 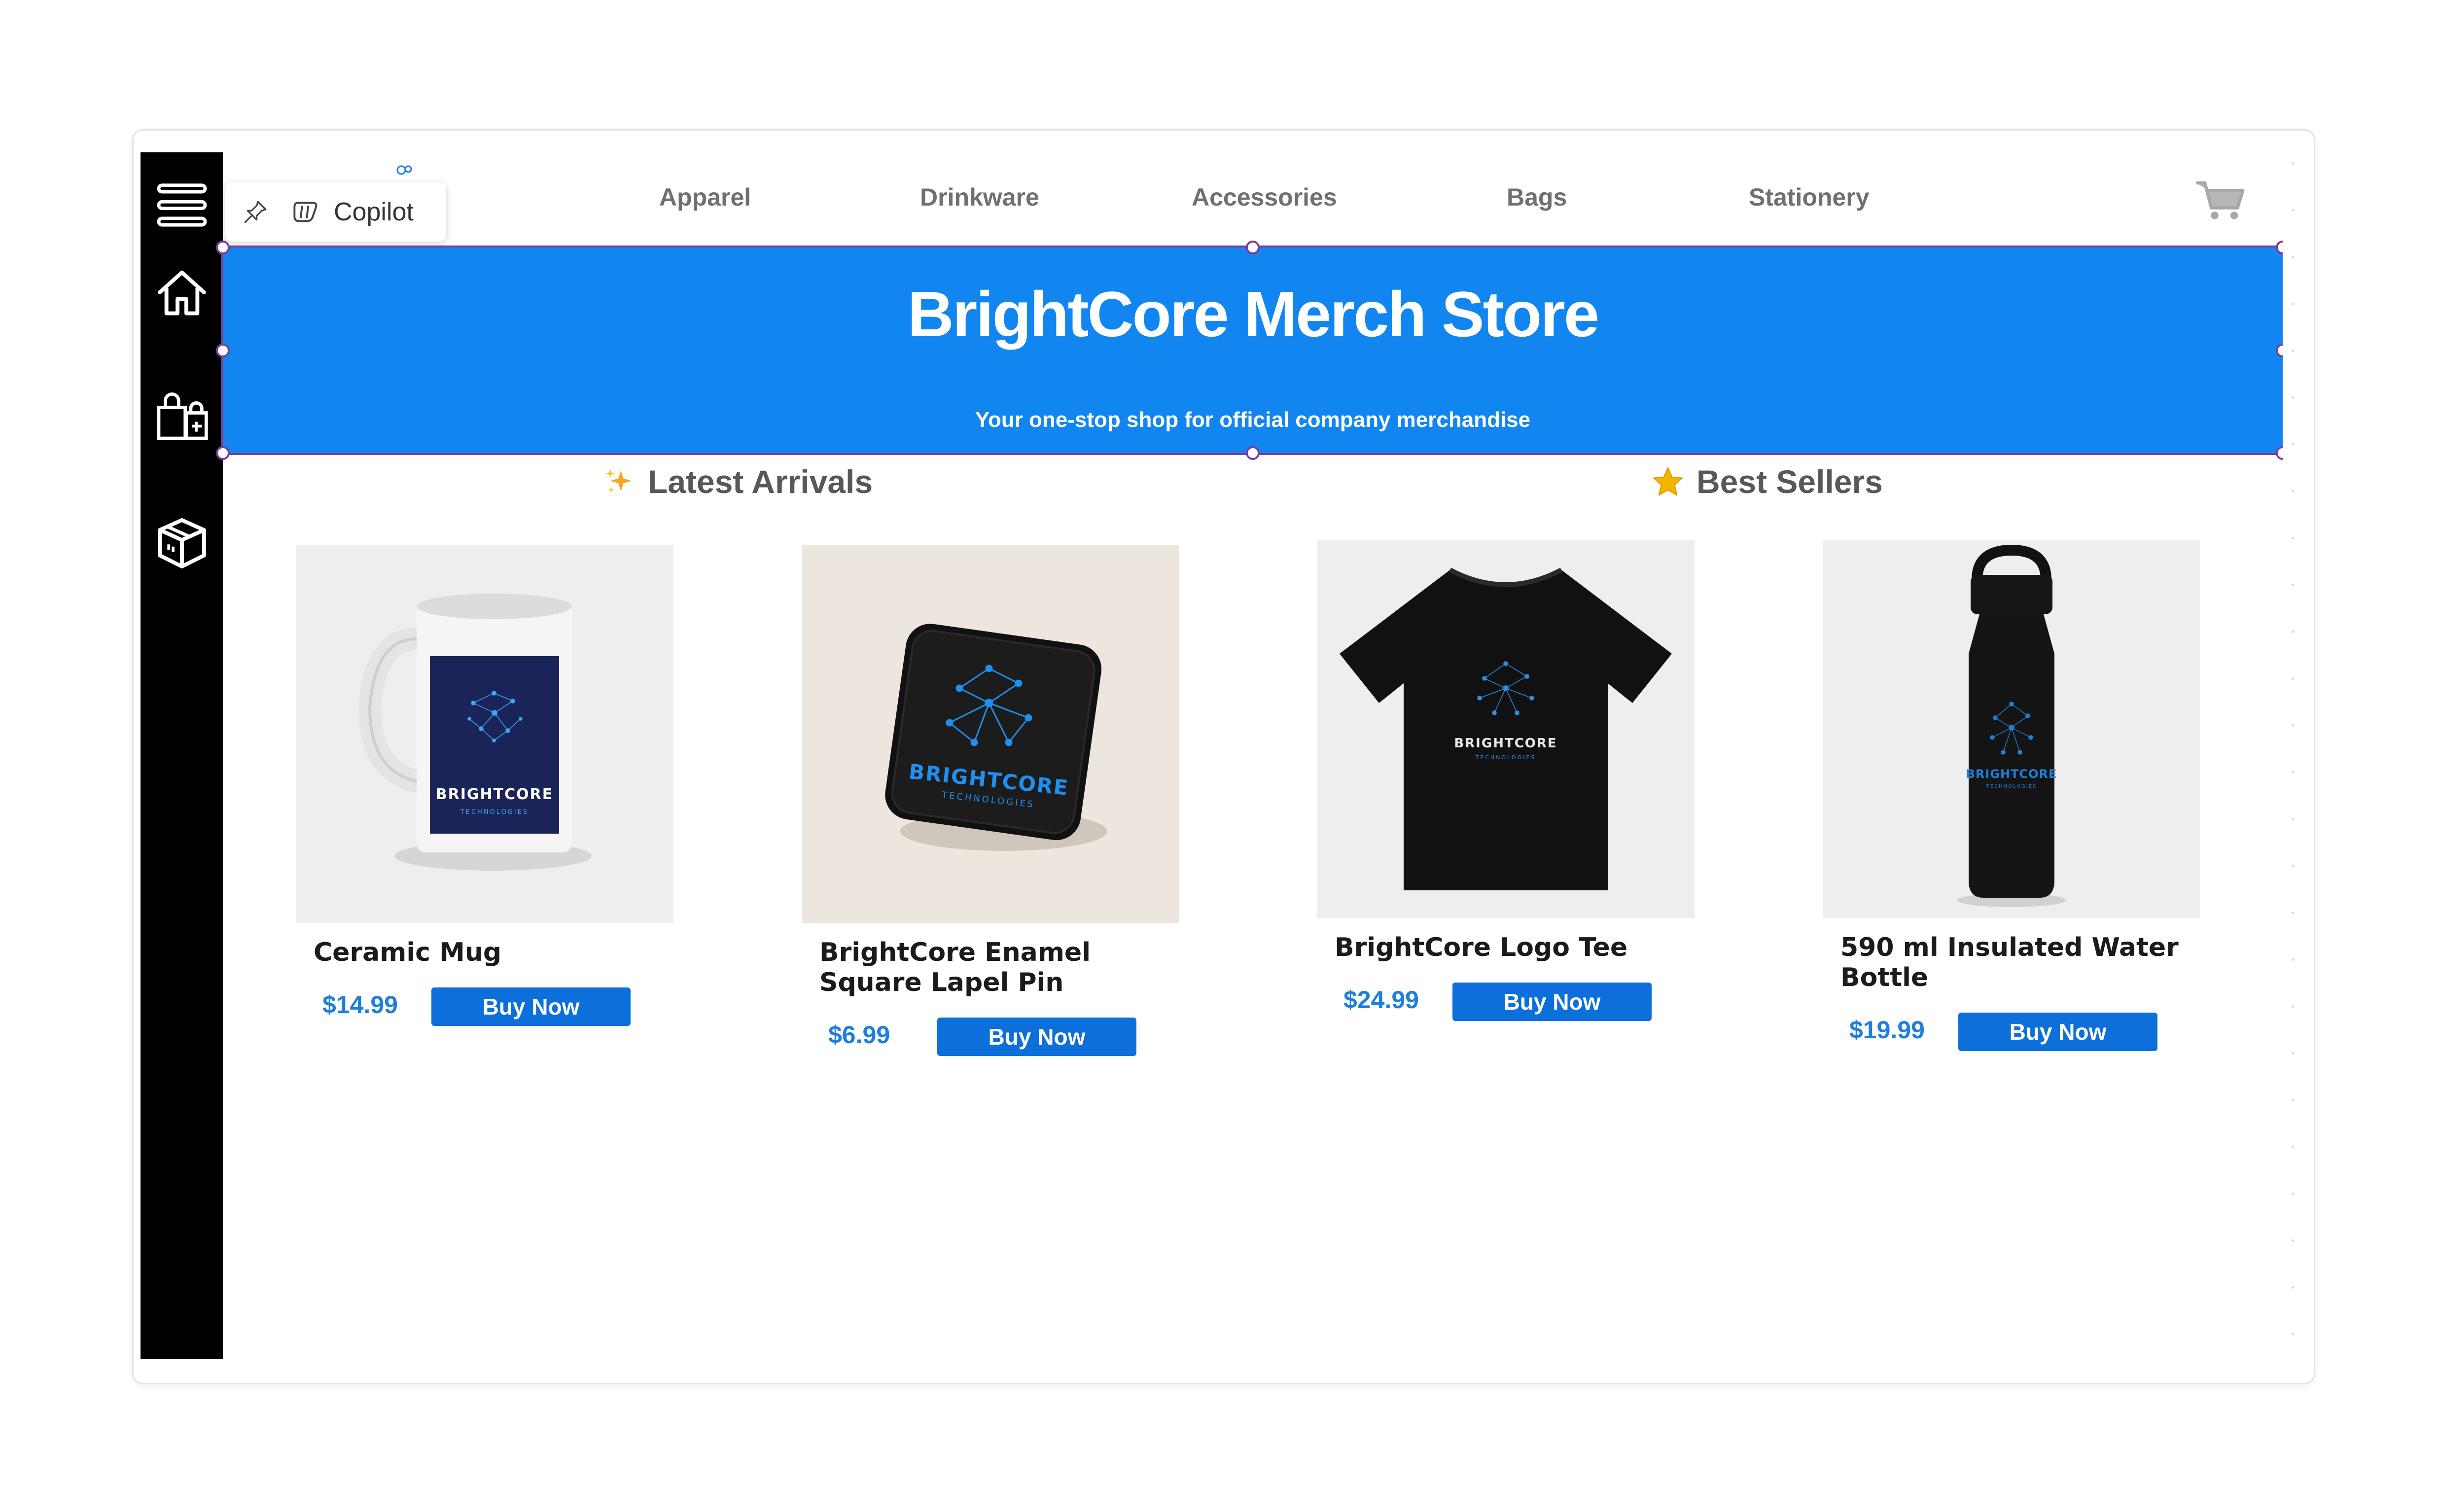 I want to click on product-price: $19.99, so click(x=1887, y=1030).